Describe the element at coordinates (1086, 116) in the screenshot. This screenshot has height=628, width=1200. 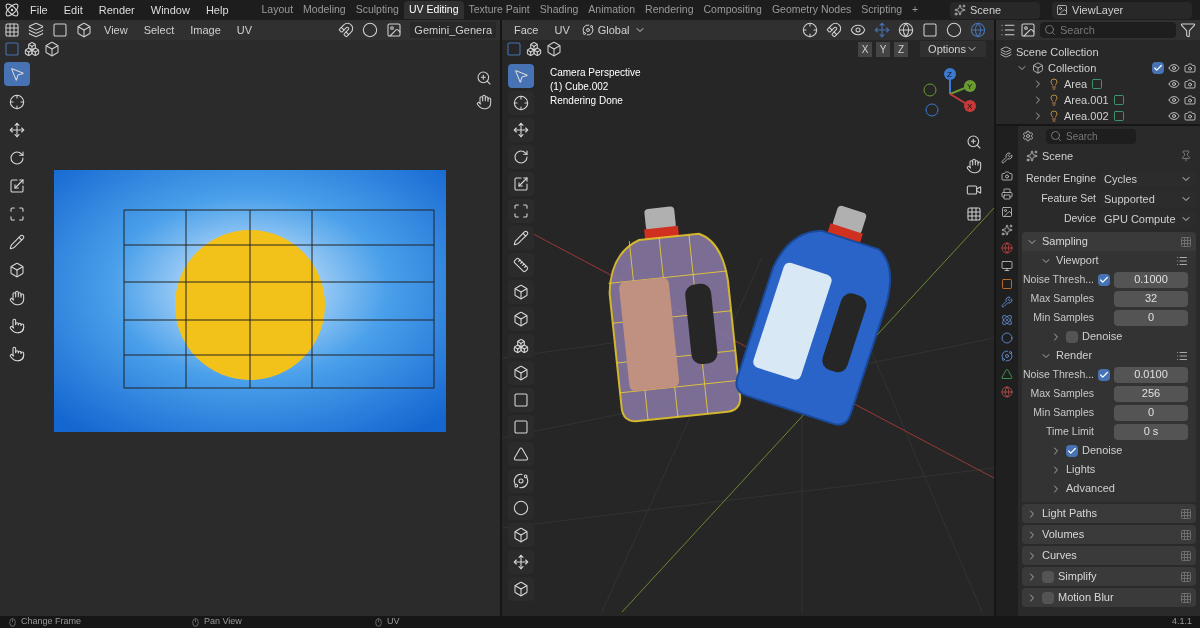
I see `outliner-item: Area.002` at that location.